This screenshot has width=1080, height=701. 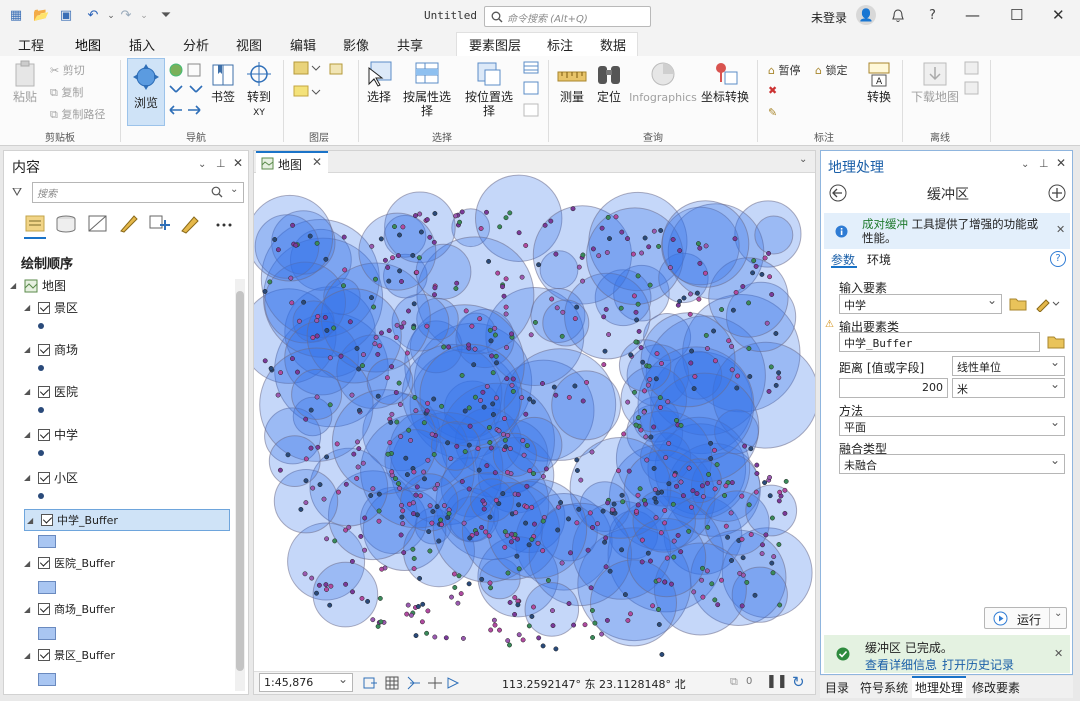 I want to click on distance-unit-select: 米, so click(x=1008, y=387).